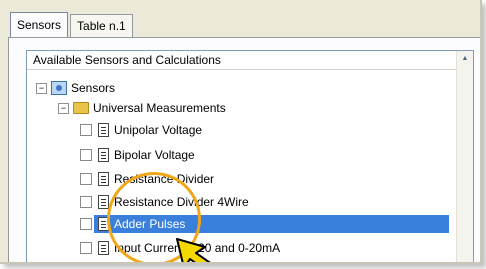 This screenshot has width=486, height=269. Describe the element at coordinates (245, 60) in the screenshot. I see `list-header: Available Sensors and Calculations` at that location.